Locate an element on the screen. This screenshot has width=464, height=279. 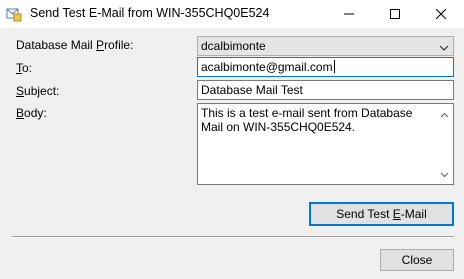
window-title: Send Test E-Mail from WIN-355CHQ0E524 is located at coordinates (150, 13).